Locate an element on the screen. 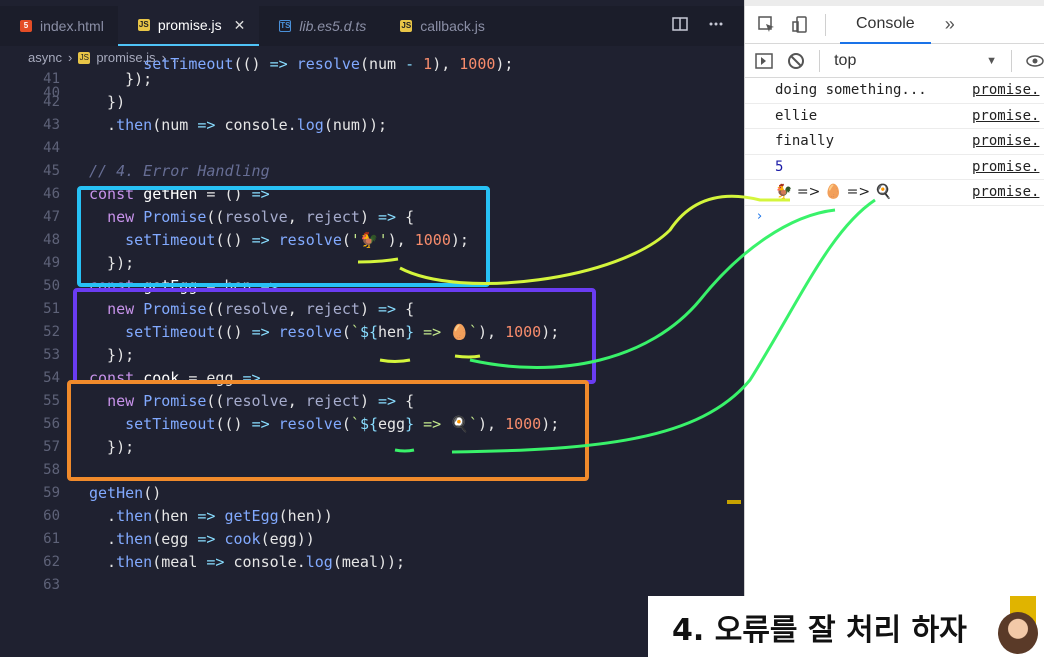  tab-callback-js: JS callback.js is located at coordinates (439, 26).